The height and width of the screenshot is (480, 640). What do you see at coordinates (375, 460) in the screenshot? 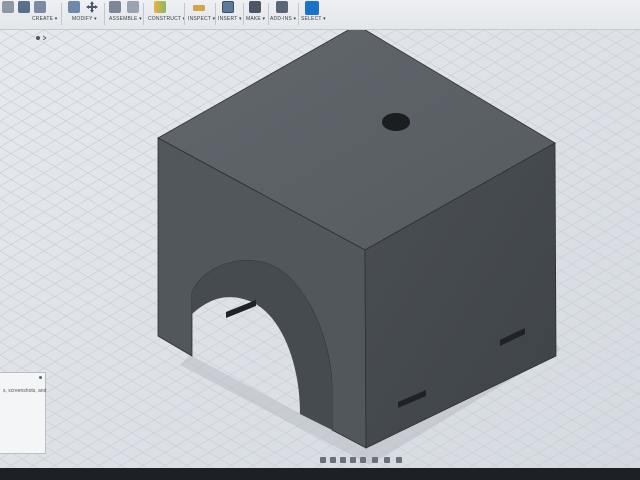
I see `display-settings-icon` at bounding box center [375, 460].